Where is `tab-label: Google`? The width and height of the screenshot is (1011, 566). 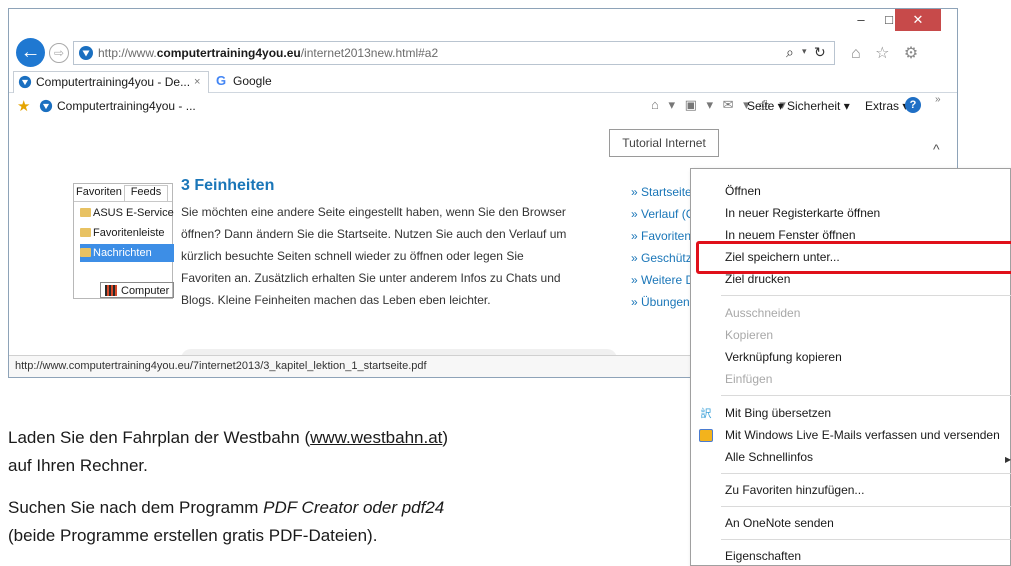 tab-label: Google is located at coordinates (252, 81).